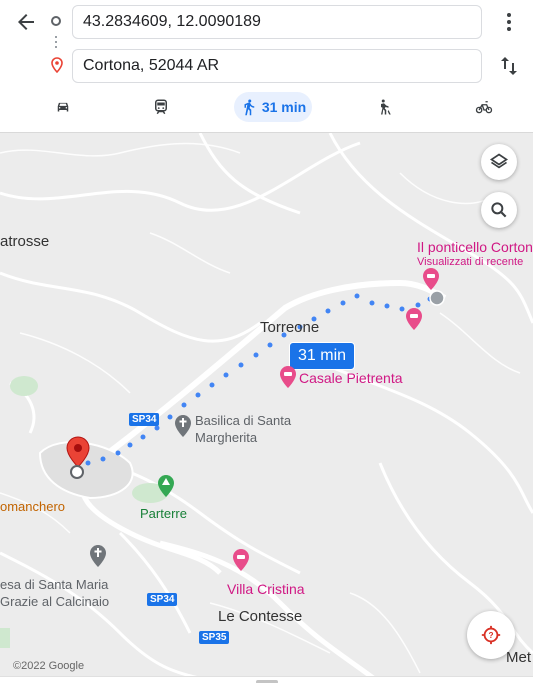 This screenshot has width=533, height=683. I want to click on mode-walk: 31 min, so click(273, 107).